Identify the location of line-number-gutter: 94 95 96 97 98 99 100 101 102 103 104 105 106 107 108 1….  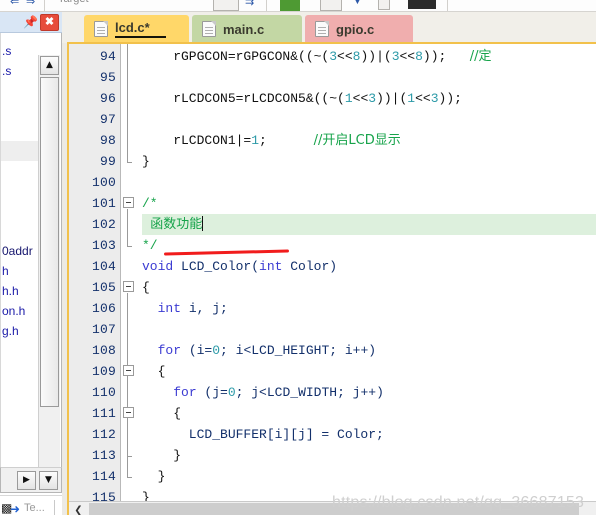
(95, 282).